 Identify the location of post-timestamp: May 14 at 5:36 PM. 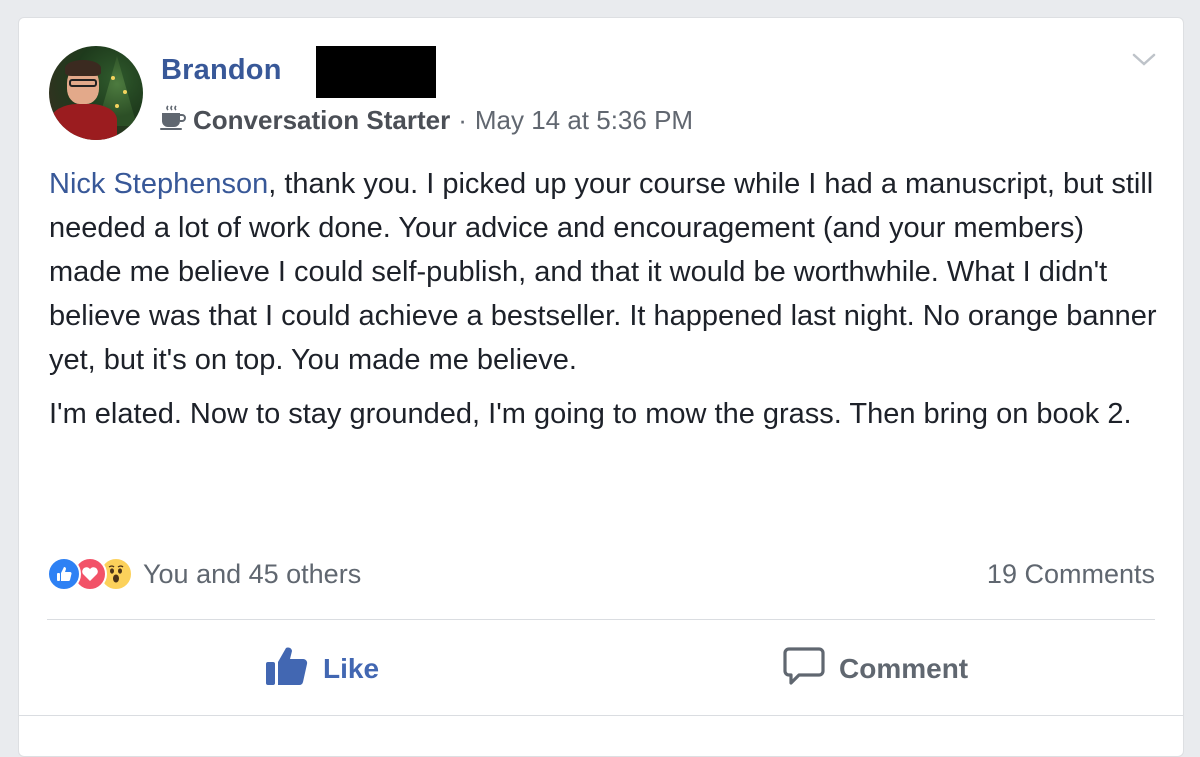
(584, 120).